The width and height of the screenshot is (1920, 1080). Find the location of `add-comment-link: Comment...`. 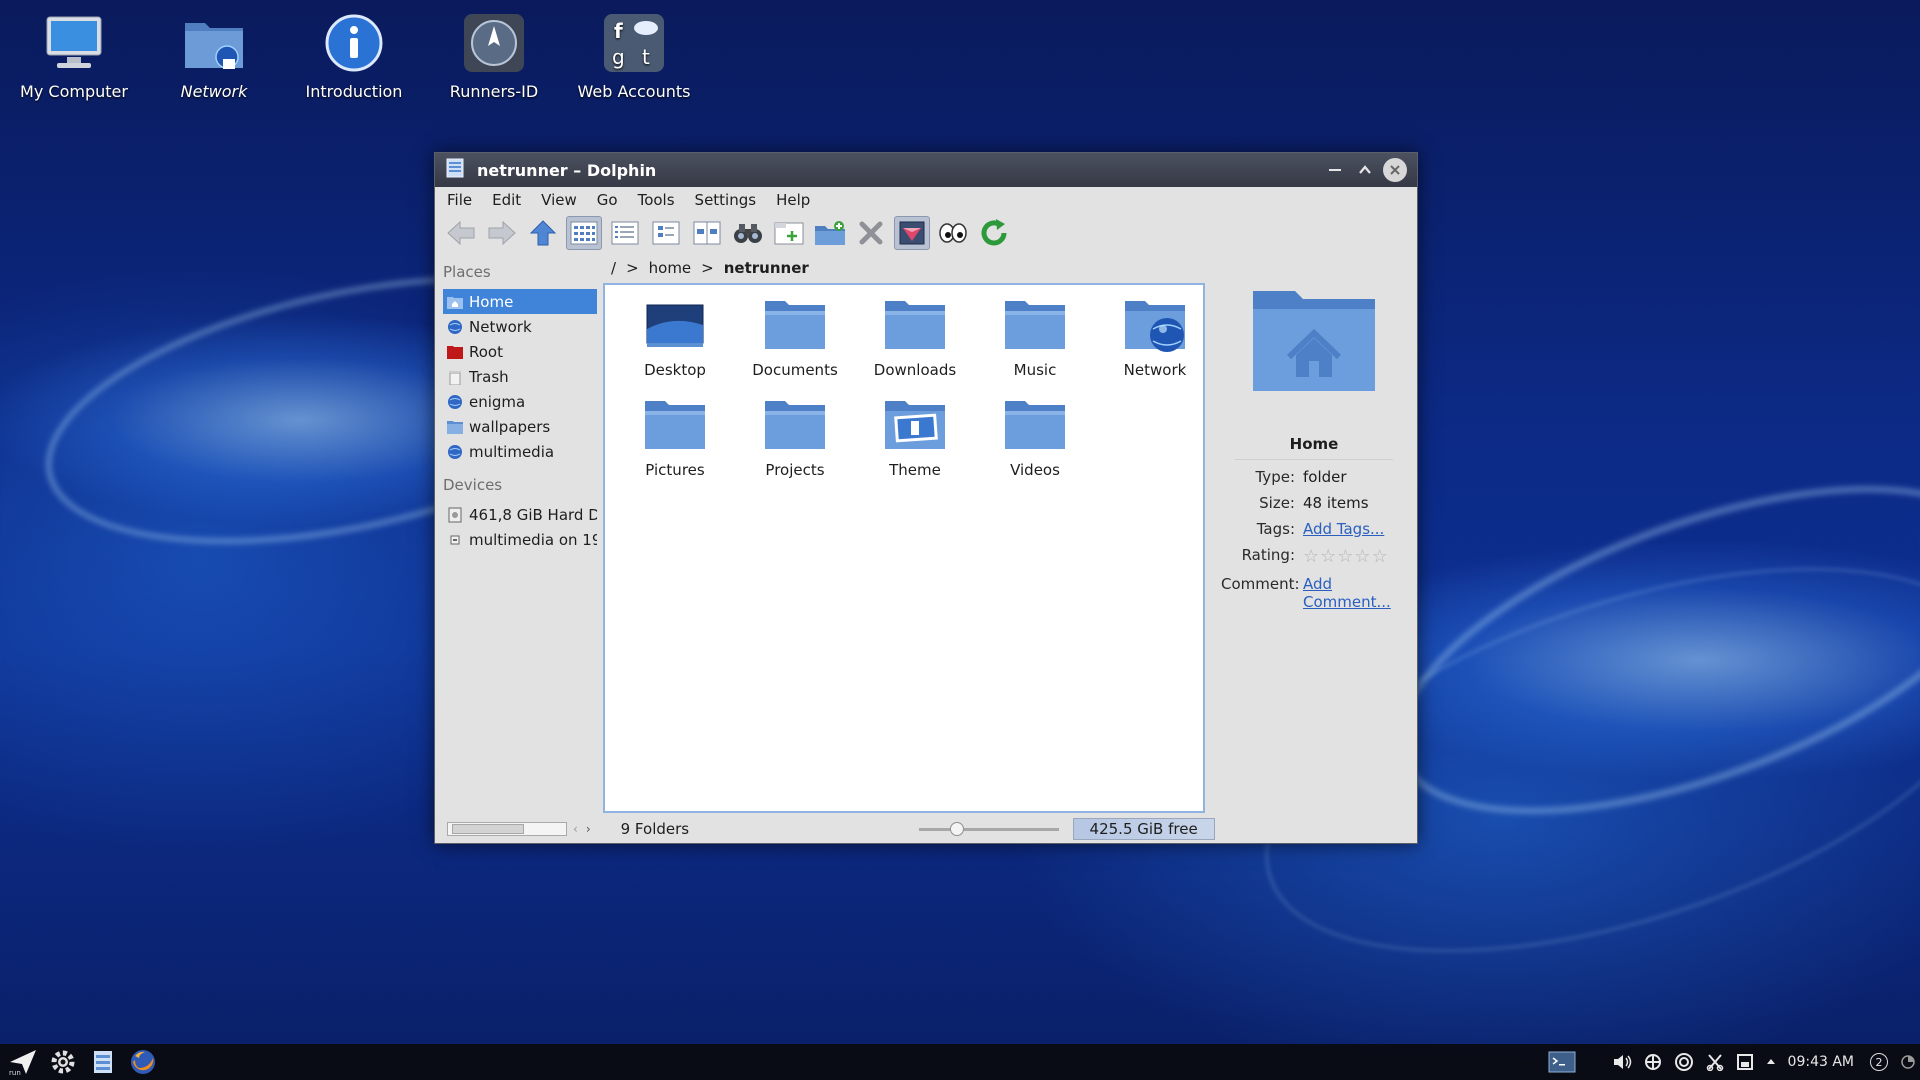

add-comment-link: Comment... is located at coordinates (1347, 602).